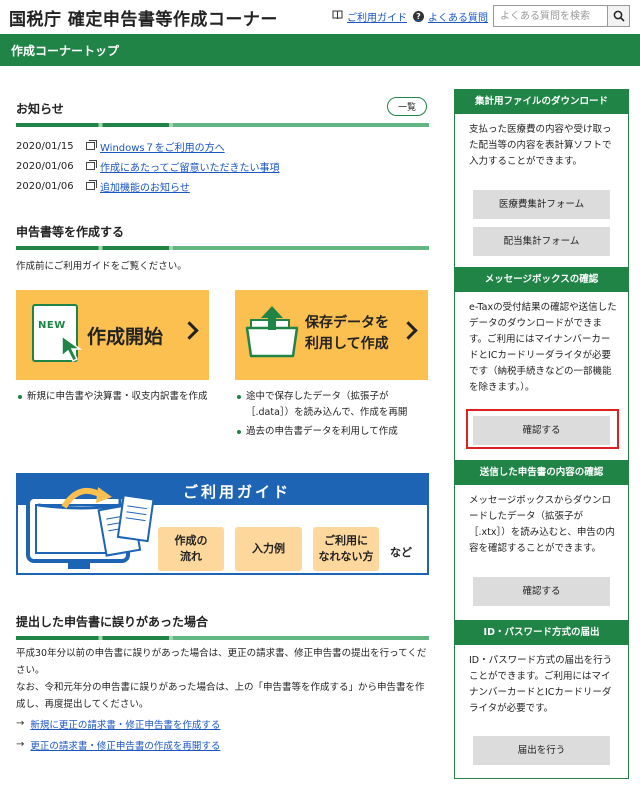 The height and width of the screenshot is (805, 640). What do you see at coordinates (418, 16) in the screenshot?
I see `question-icon: ?` at bounding box center [418, 16].